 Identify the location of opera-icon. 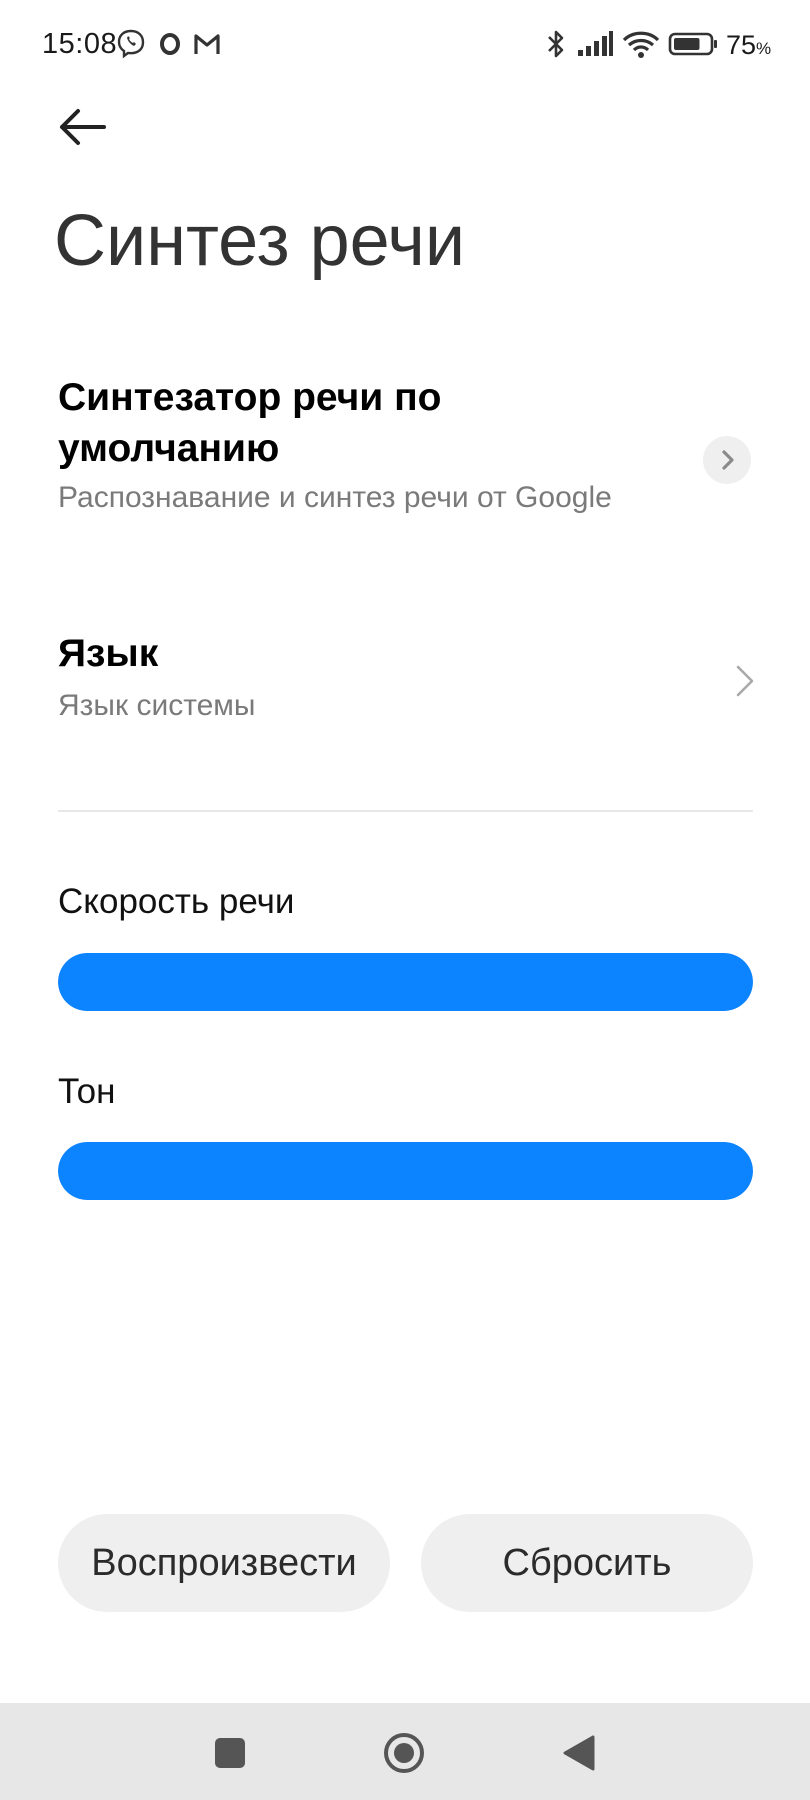
(170, 44).